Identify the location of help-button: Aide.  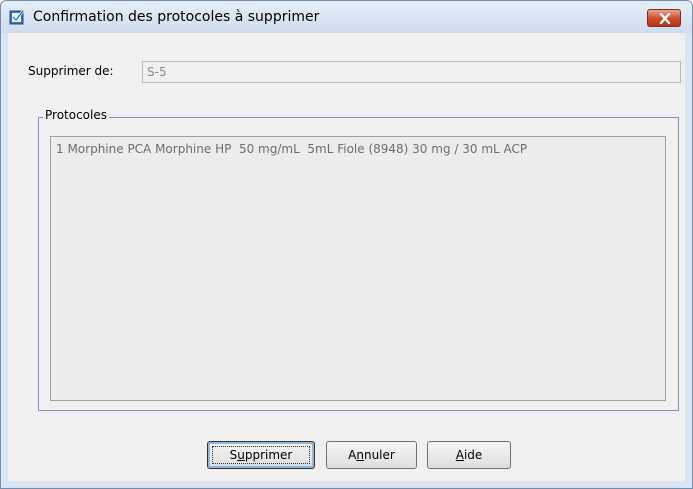
(469, 455).